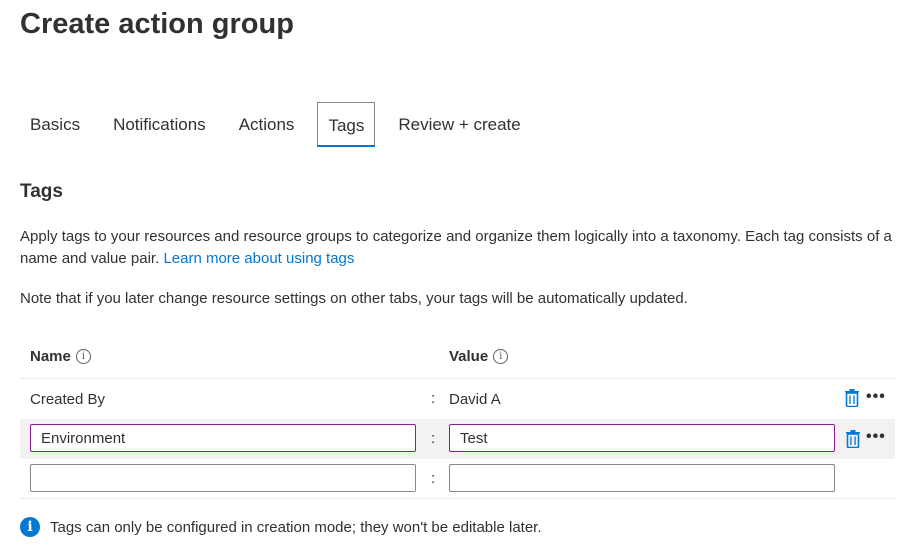 This screenshot has height=555, width=922. I want to click on tab-review-create: Review + create, so click(459, 124).